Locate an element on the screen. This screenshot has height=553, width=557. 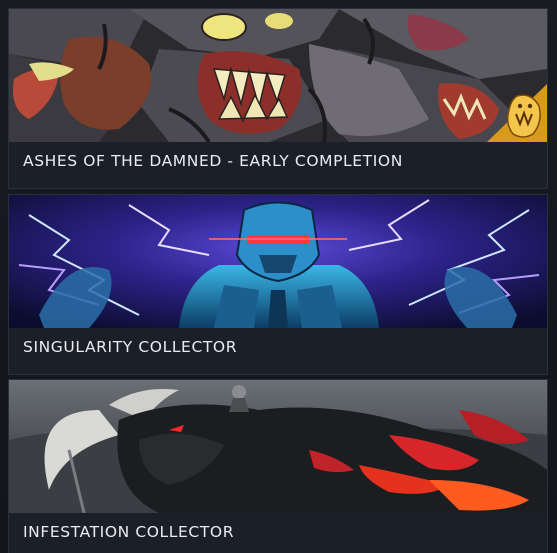
card-title: SINGULARITY COLLECTOR is located at coordinates (130, 347).